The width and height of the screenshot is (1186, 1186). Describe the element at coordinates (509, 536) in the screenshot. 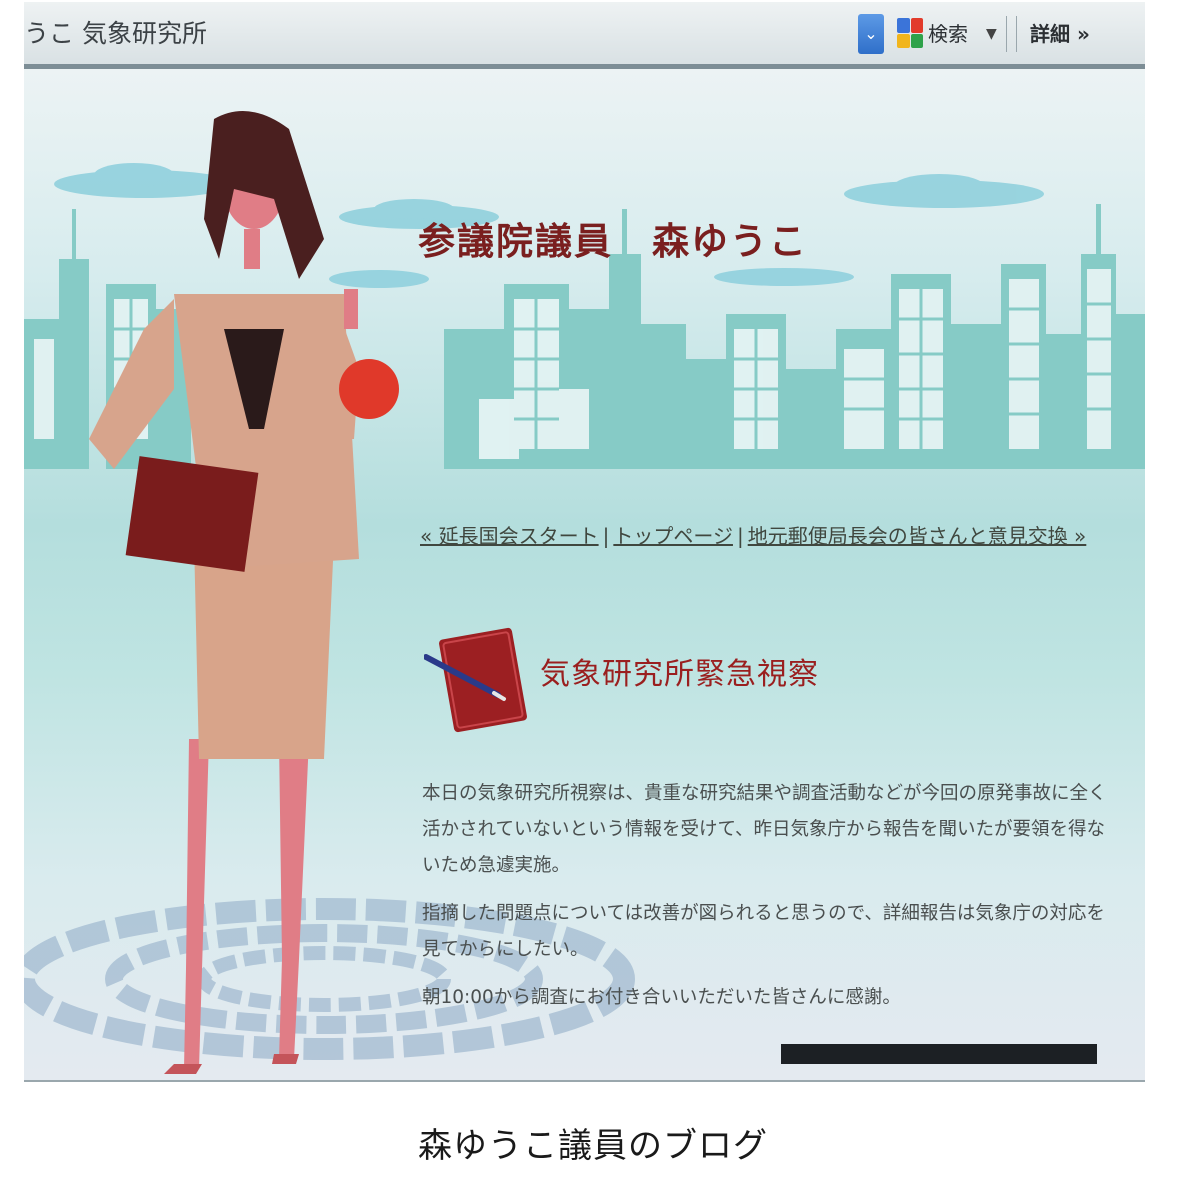

I see `prev-entry-link: « 延長国会スタート` at that location.